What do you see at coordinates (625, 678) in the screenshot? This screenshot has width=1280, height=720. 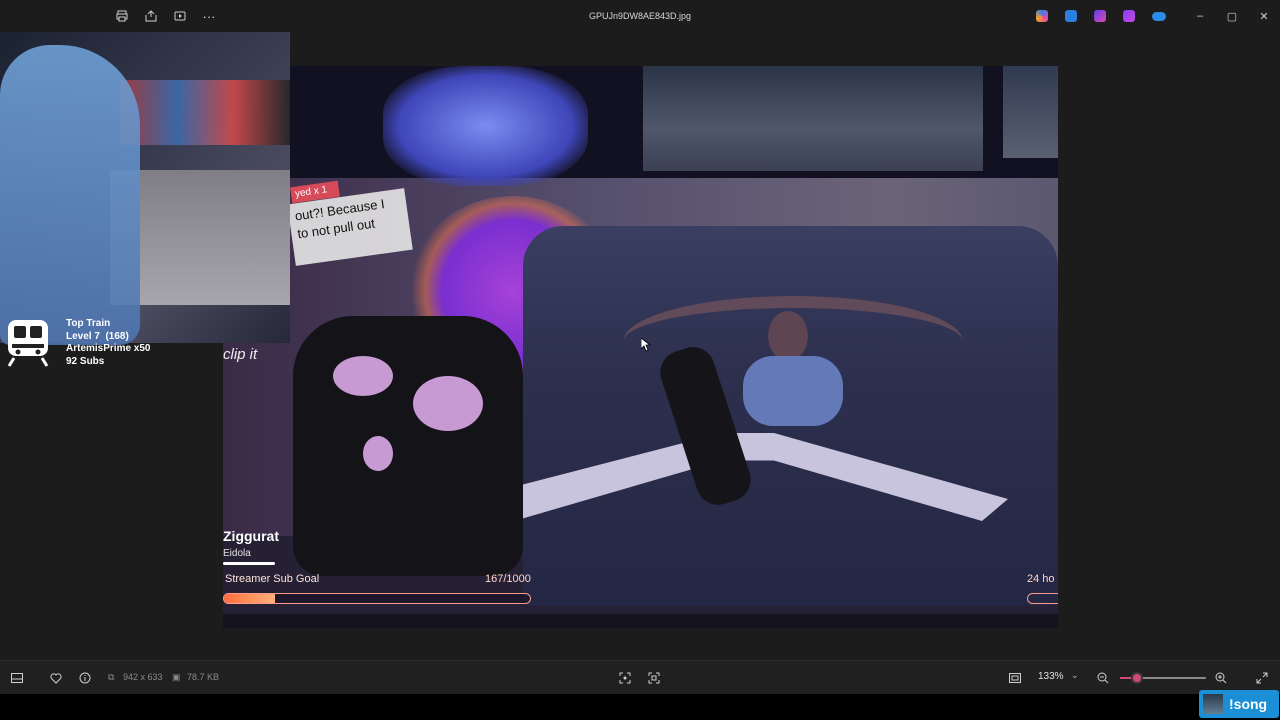 I see `crop-icon` at bounding box center [625, 678].